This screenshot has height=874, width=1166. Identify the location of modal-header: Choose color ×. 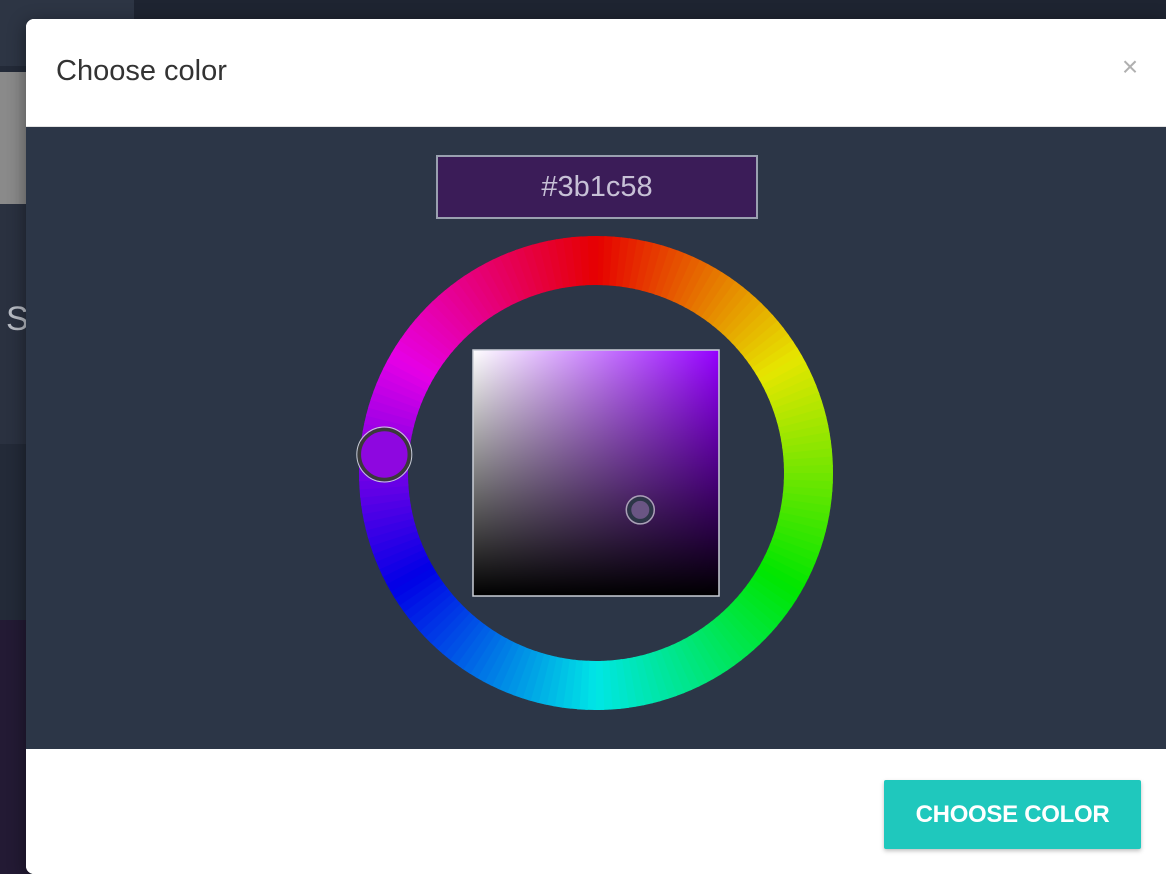
(596, 73).